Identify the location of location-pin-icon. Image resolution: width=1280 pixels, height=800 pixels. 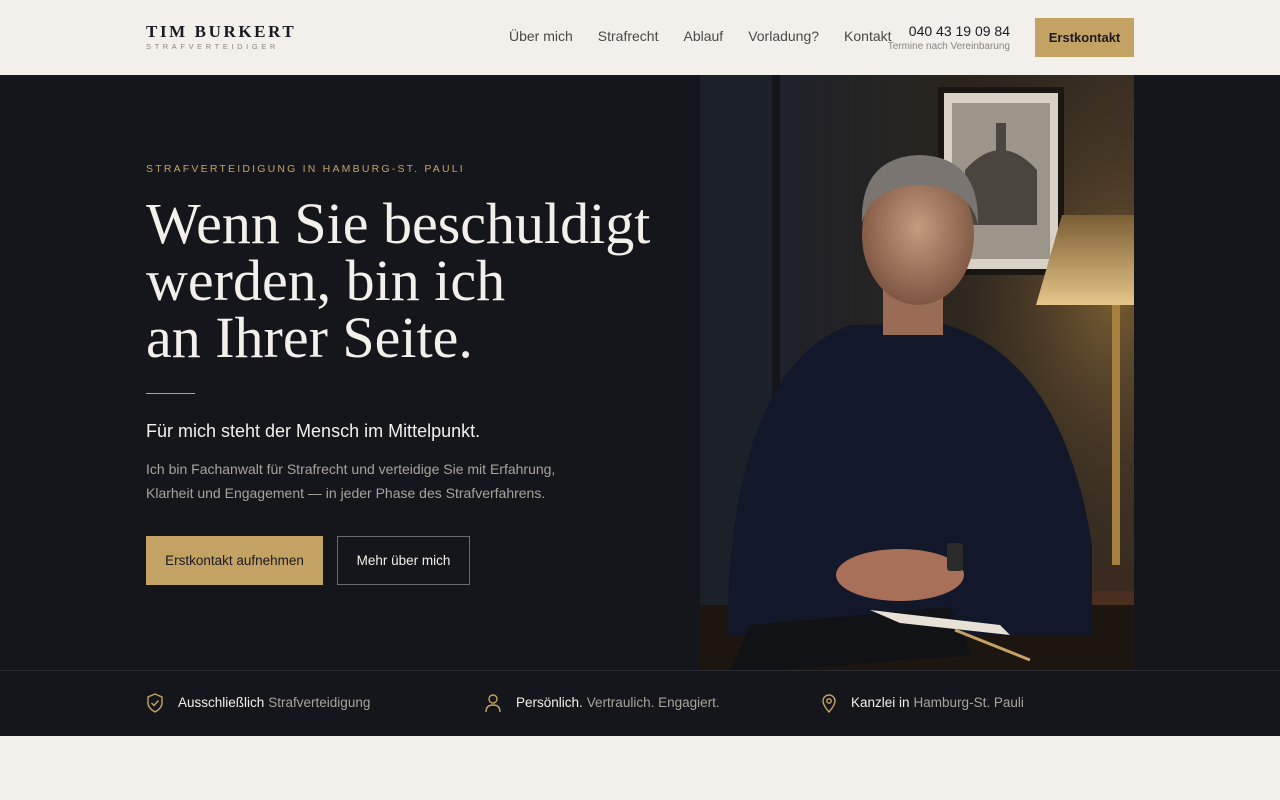
(829, 703).